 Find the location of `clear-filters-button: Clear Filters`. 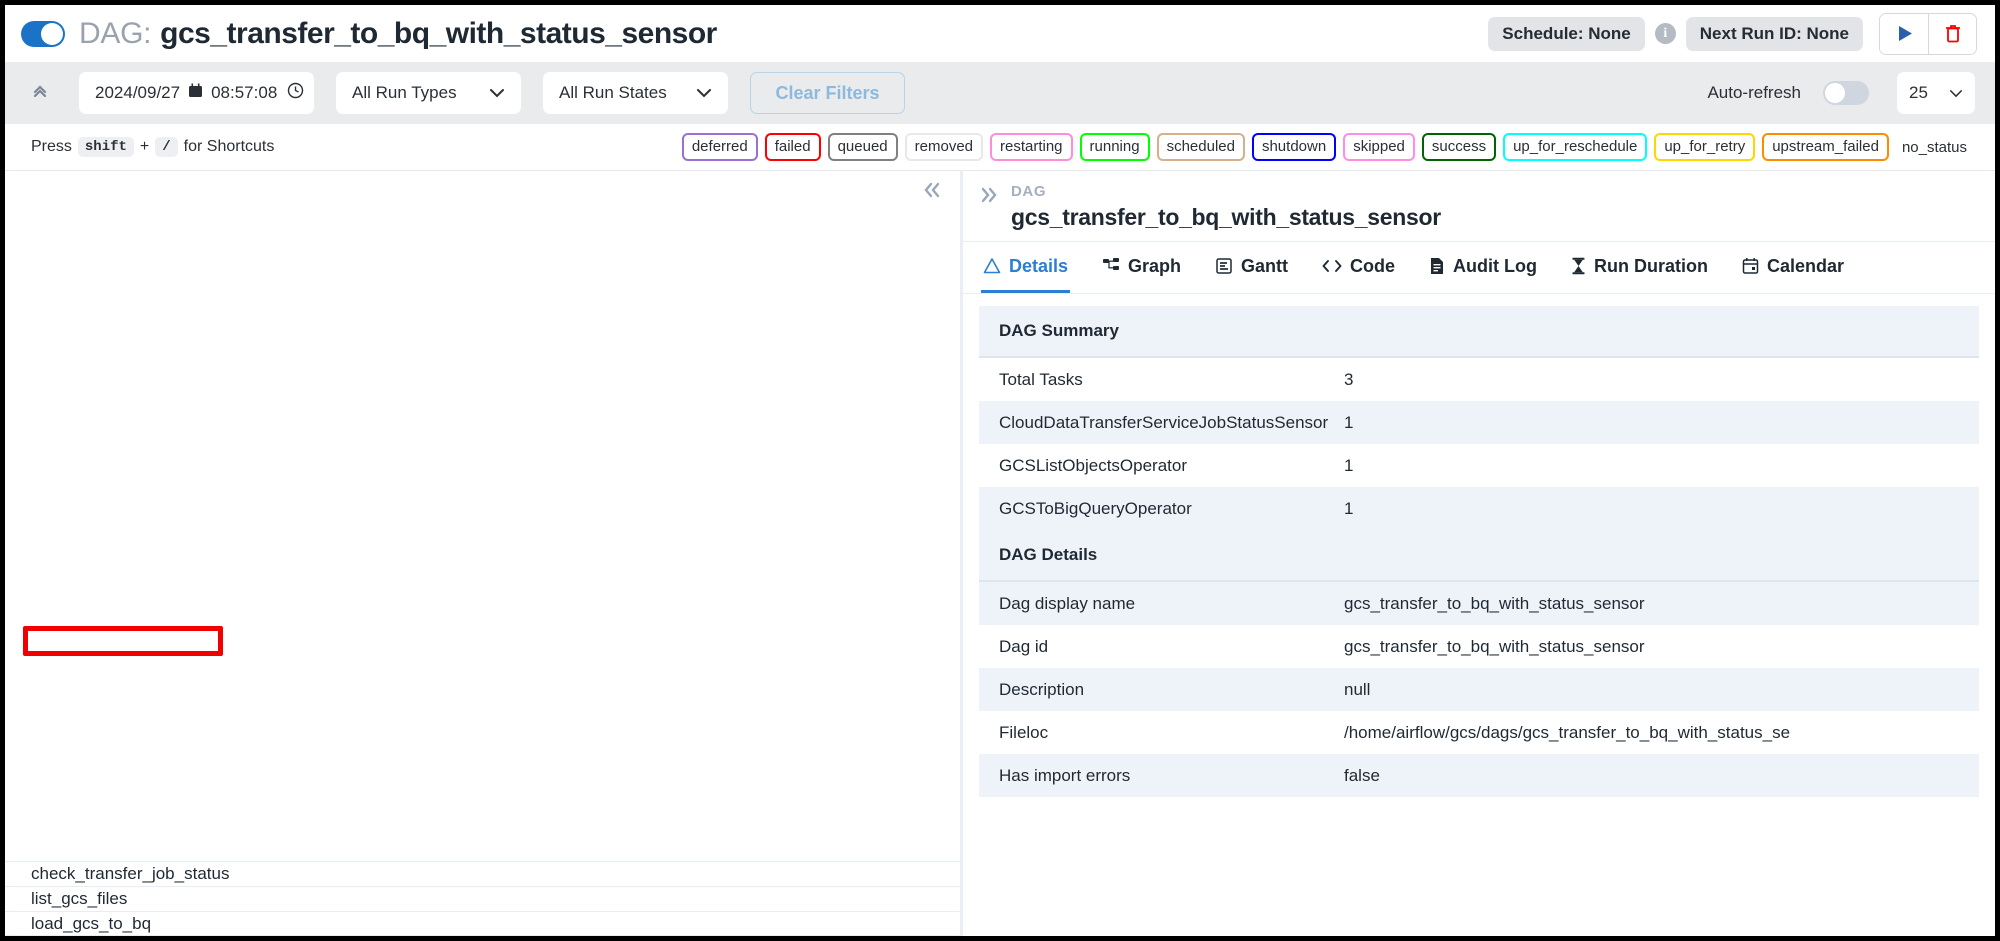

clear-filters-button: Clear Filters is located at coordinates (827, 93).